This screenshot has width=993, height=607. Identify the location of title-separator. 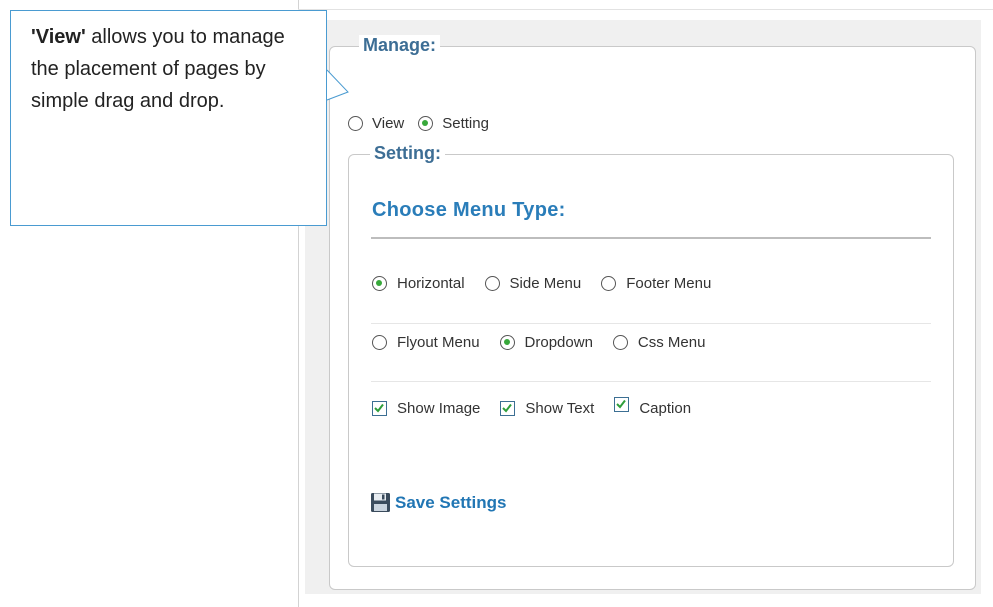
(651, 238).